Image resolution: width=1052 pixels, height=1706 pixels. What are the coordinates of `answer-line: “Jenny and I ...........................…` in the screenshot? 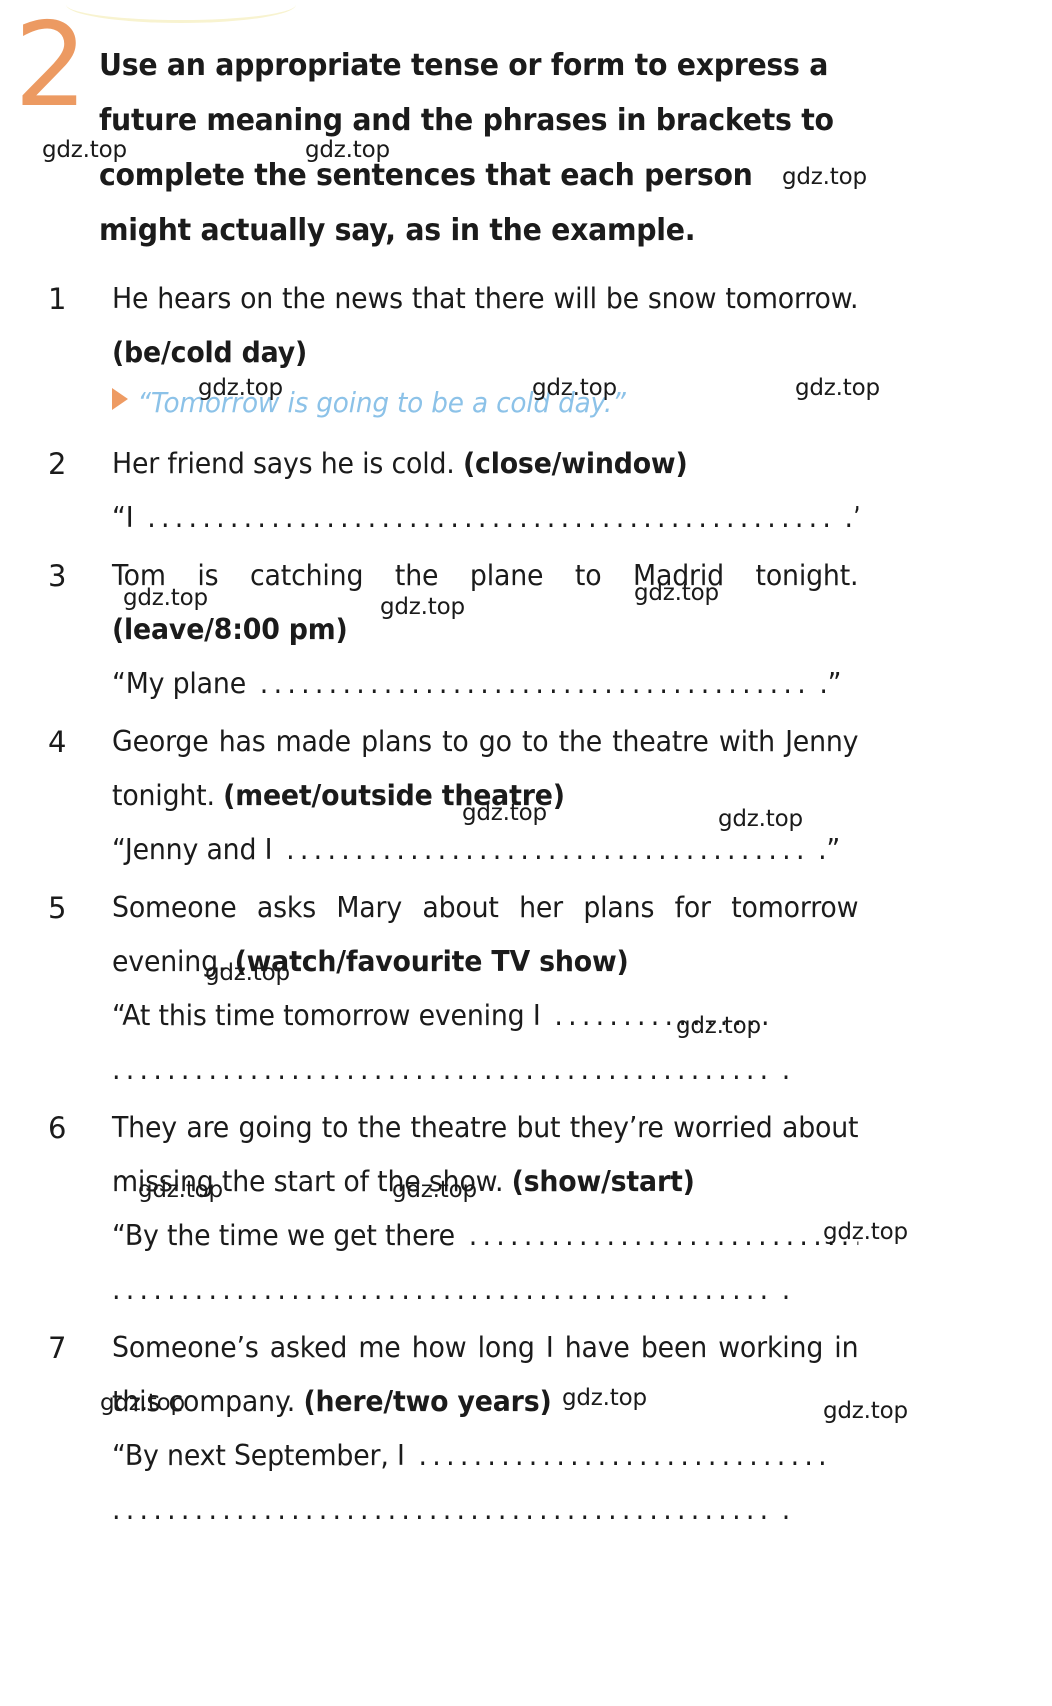 It's located at (485, 850).